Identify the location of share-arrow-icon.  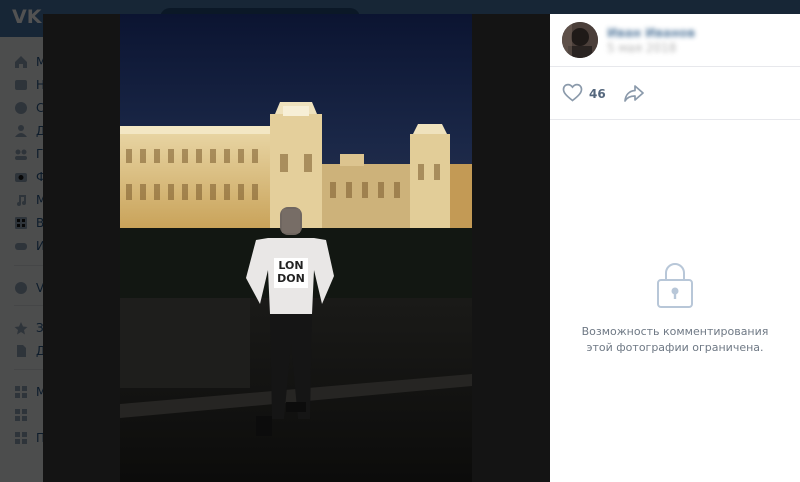
(634, 96).